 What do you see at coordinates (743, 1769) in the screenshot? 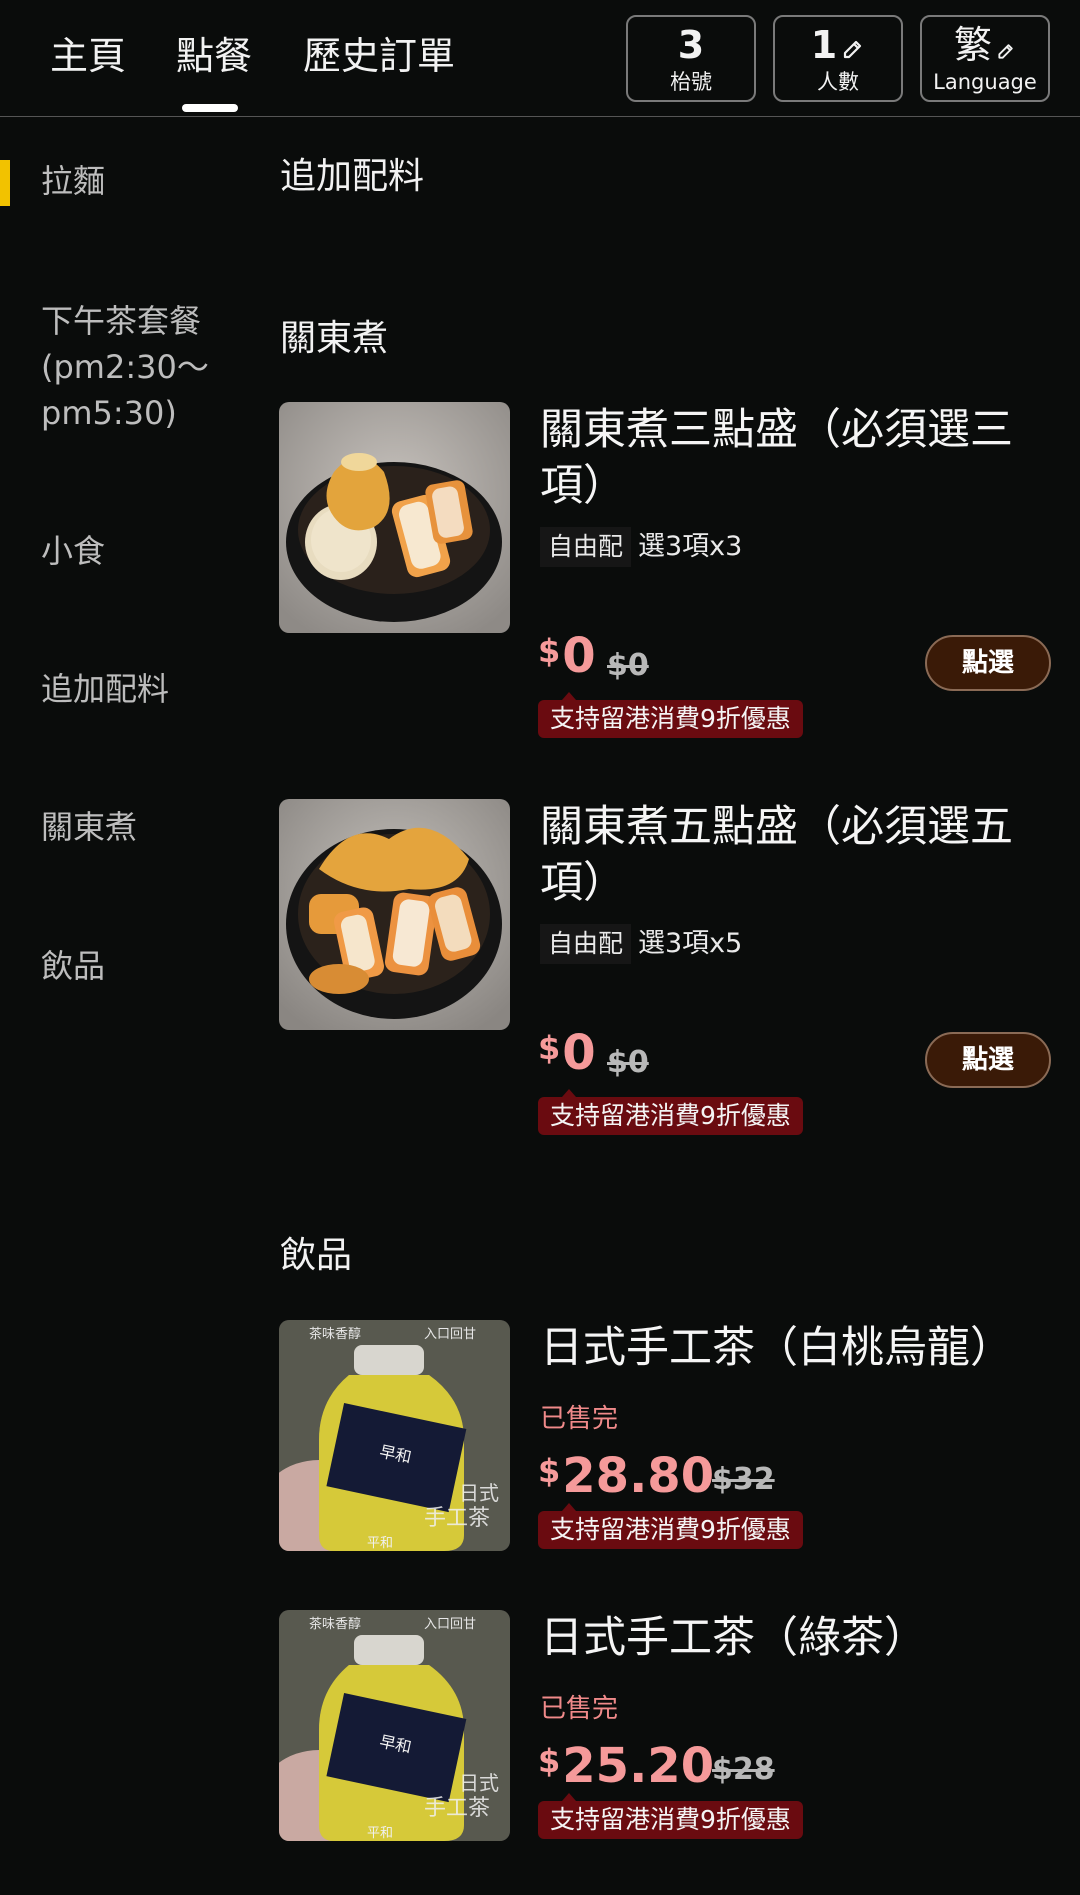
I see `original-price: $28` at bounding box center [743, 1769].